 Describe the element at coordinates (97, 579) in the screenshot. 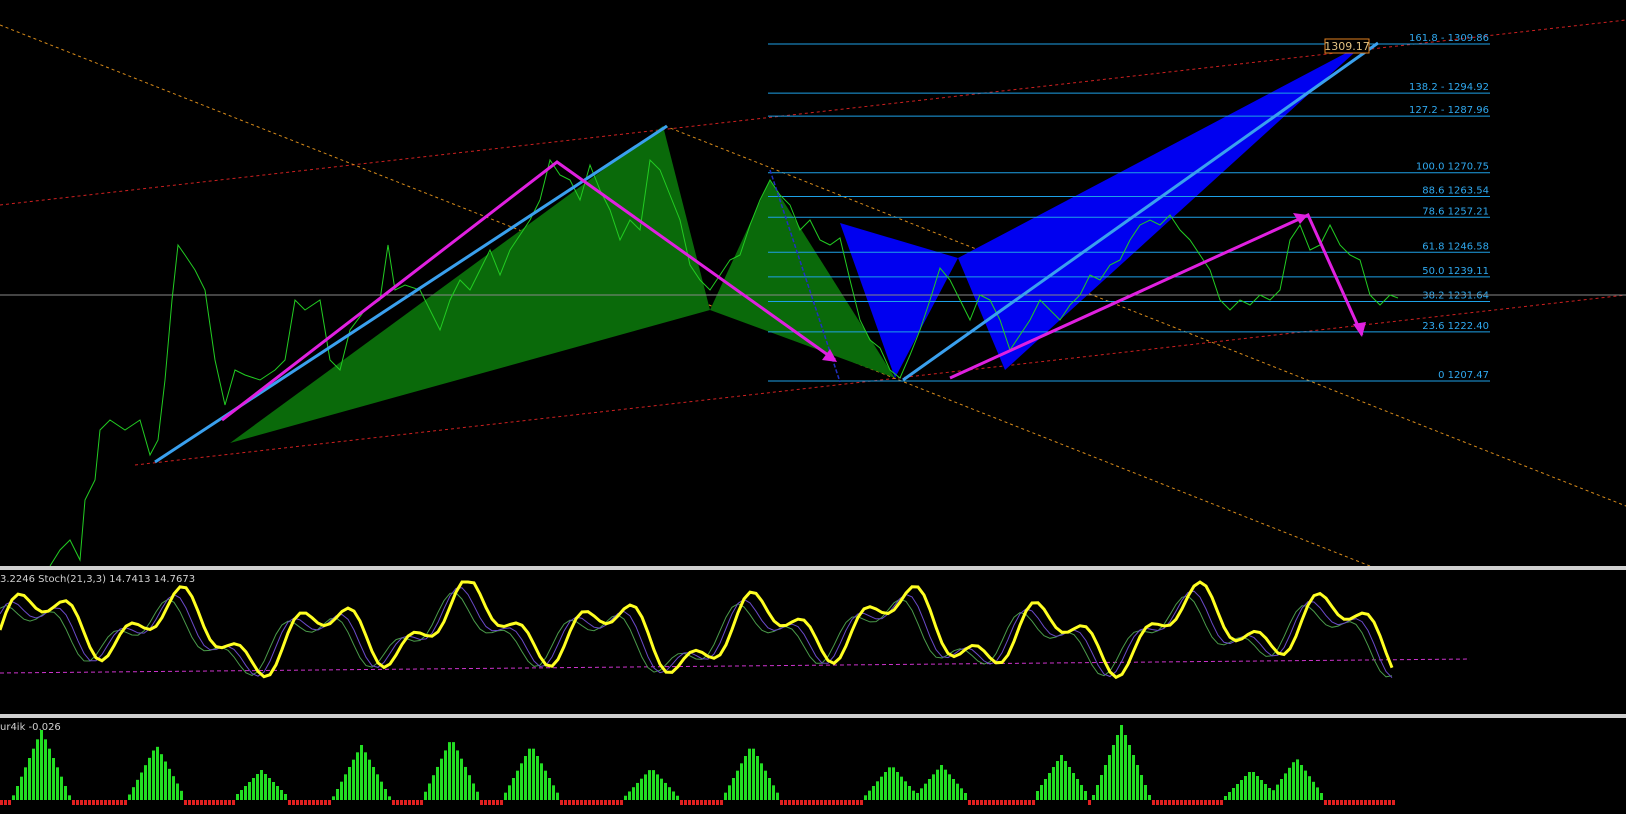

I see `stoch-header: 3.2246 Stoch(21,3,3) 14.7413 14.7673` at that location.